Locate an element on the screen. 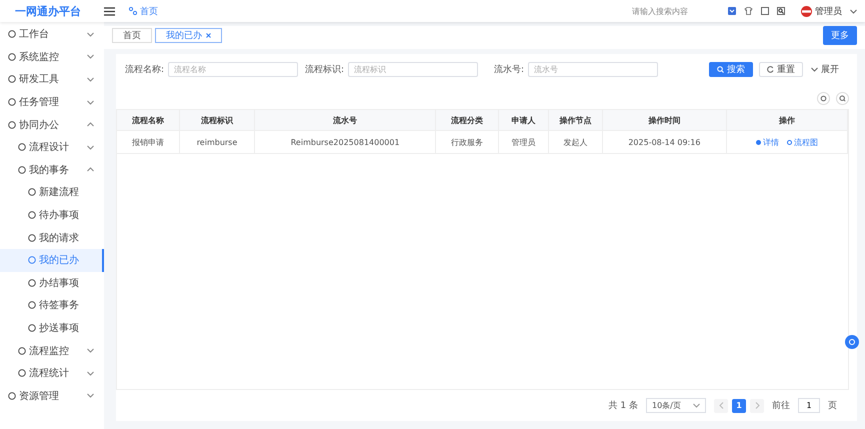 The image size is (865, 429). search-button: 搜索 is located at coordinates (731, 69).